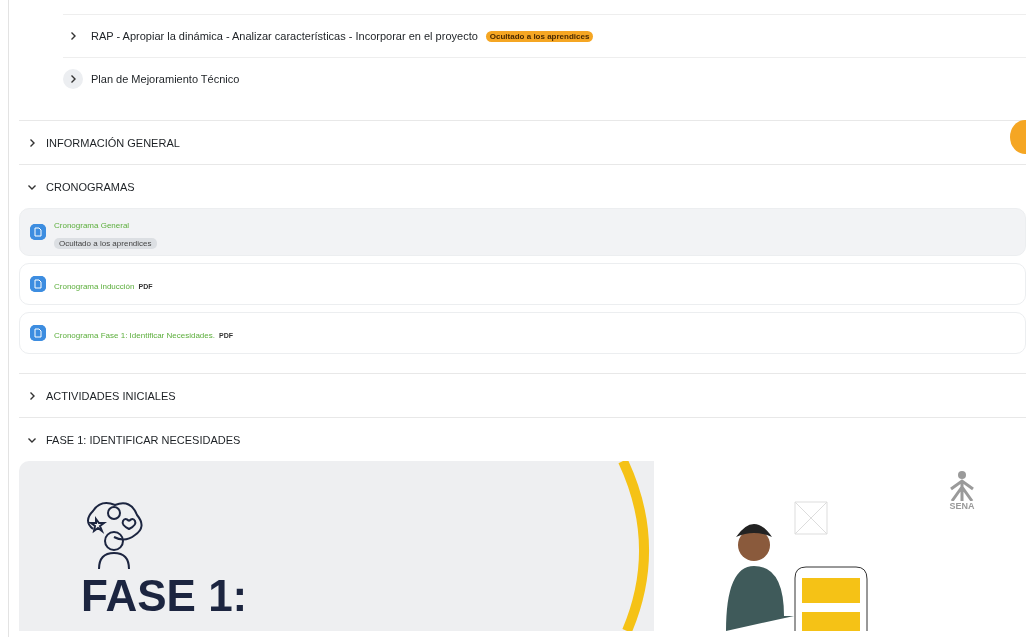  I want to click on section-title: INFORMACIÓN GENERAL, so click(113, 142).